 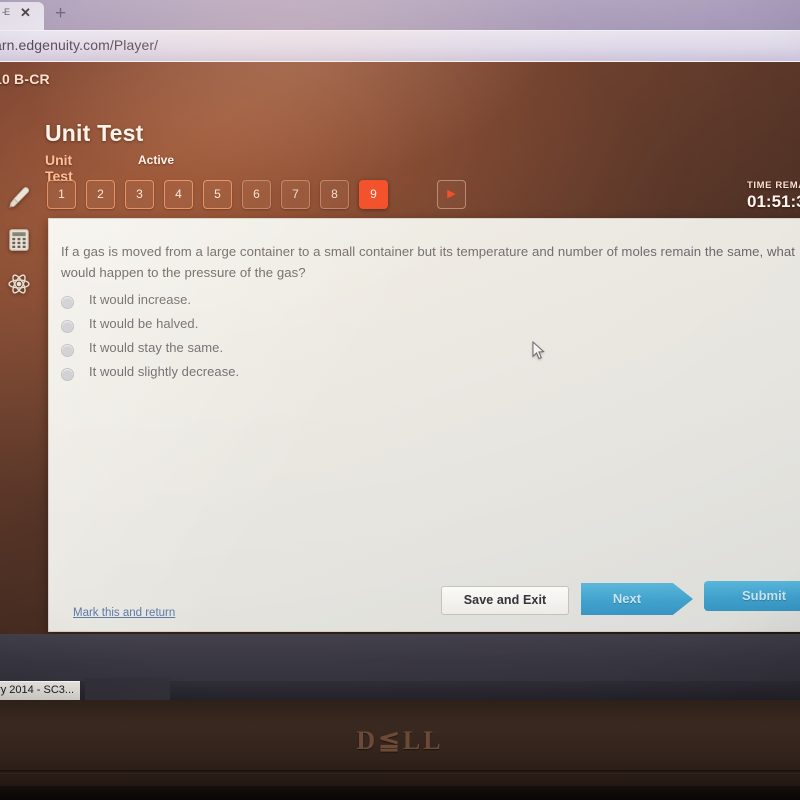 I want to click on time-remaining-label: TIME REMAINI, so click(x=773, y=185).